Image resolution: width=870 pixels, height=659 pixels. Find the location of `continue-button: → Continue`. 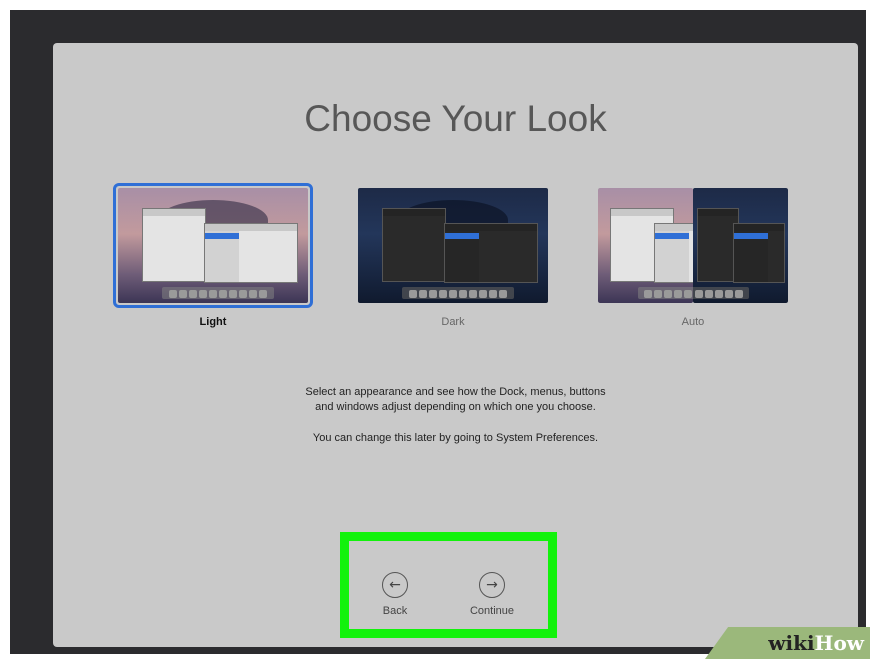

continue-button: → Continue is located at coordinates (492, 594).